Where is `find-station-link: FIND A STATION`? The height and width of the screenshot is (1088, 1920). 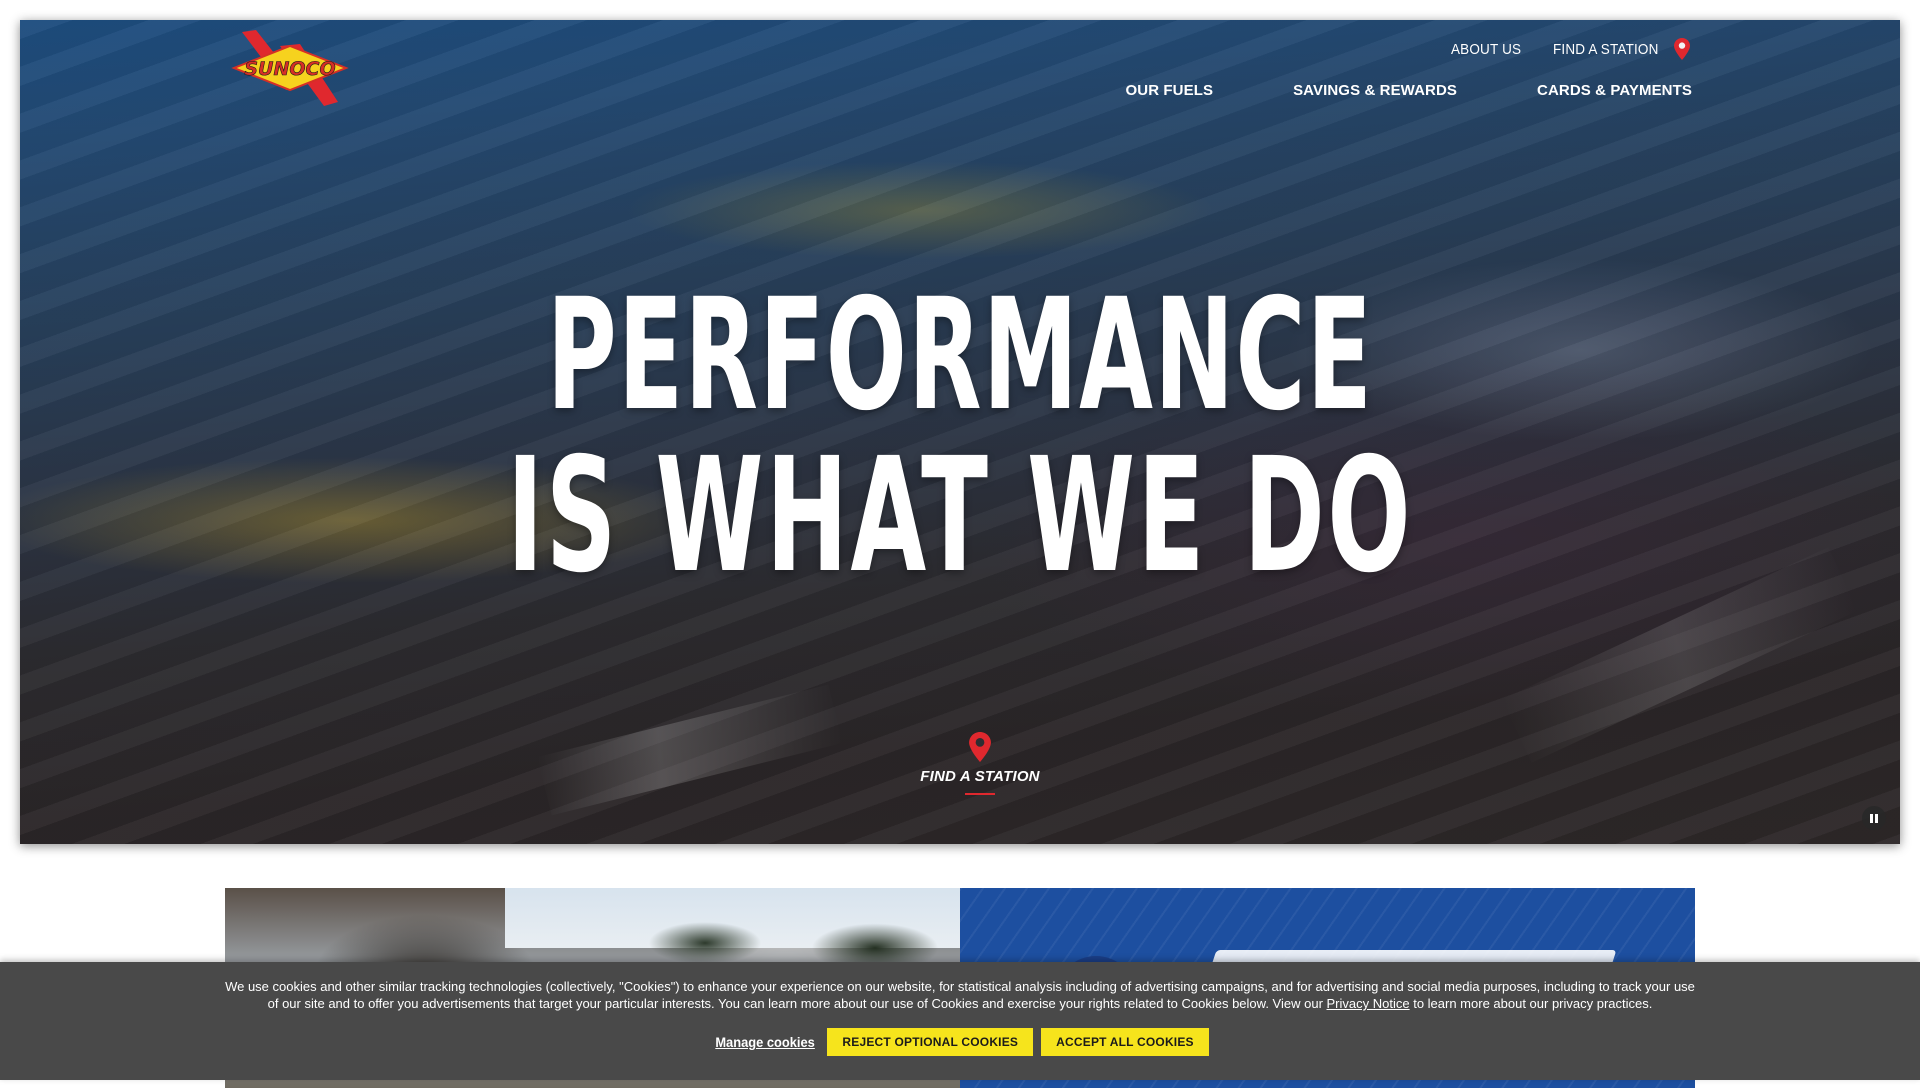 find-station-link: FIND A STATION is located at coordinates (1621, 49).